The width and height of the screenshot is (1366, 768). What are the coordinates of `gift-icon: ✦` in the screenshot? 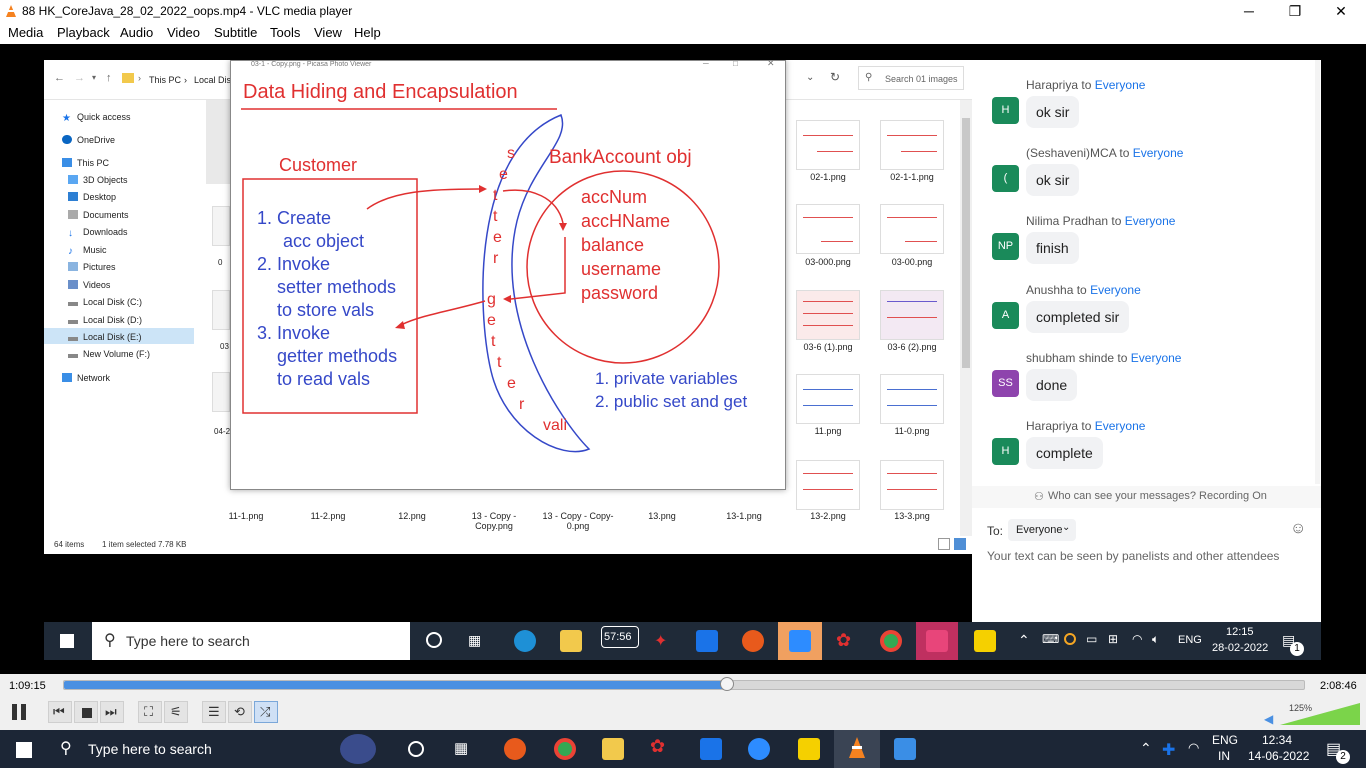 It's located at (660, 641).